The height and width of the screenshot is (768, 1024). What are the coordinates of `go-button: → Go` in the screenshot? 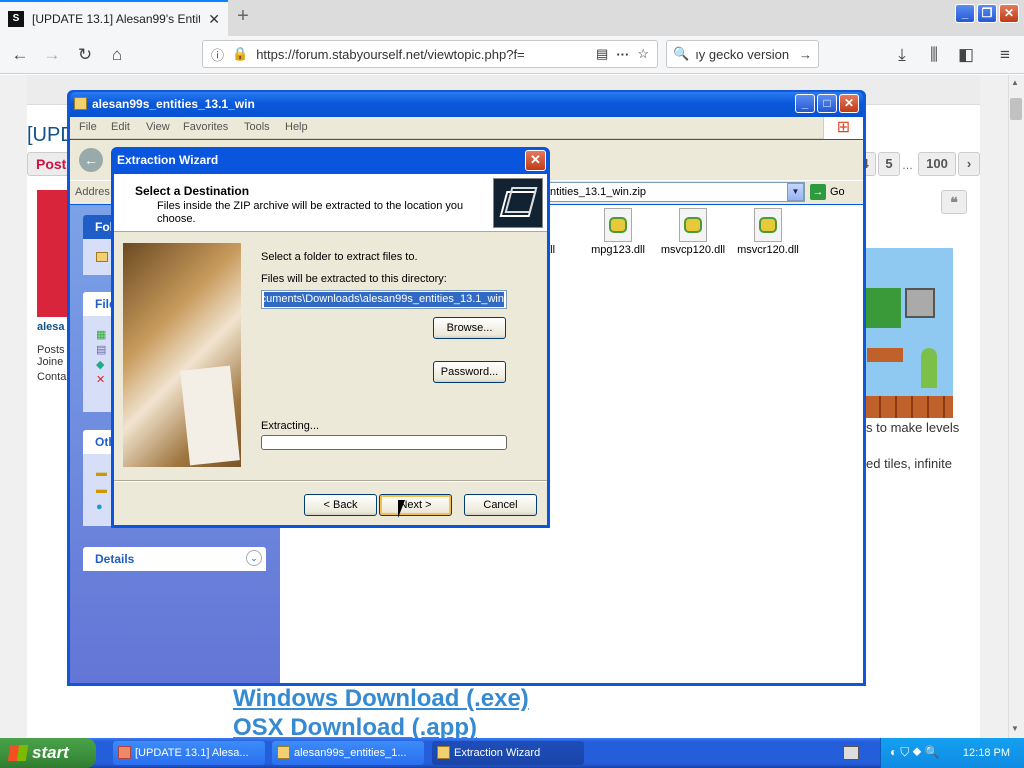 It's located at (830, 192).